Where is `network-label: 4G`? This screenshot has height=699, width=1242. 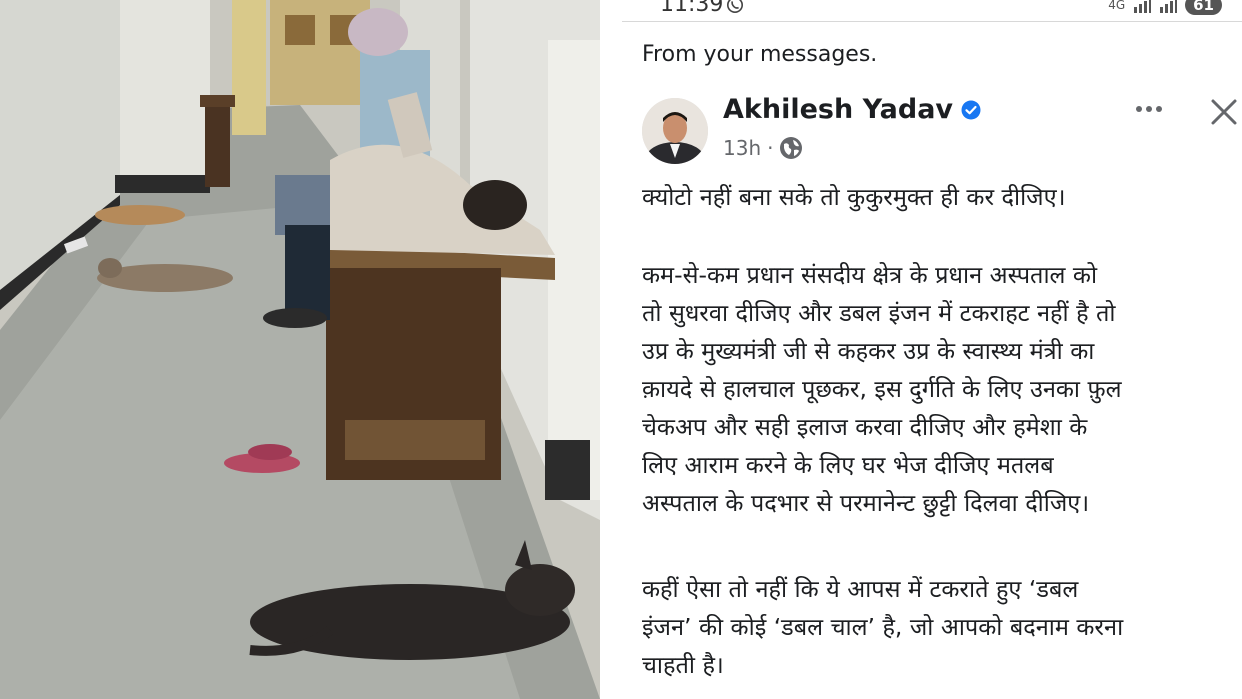 network-label: 4G is located at coordinates (1117, 6).